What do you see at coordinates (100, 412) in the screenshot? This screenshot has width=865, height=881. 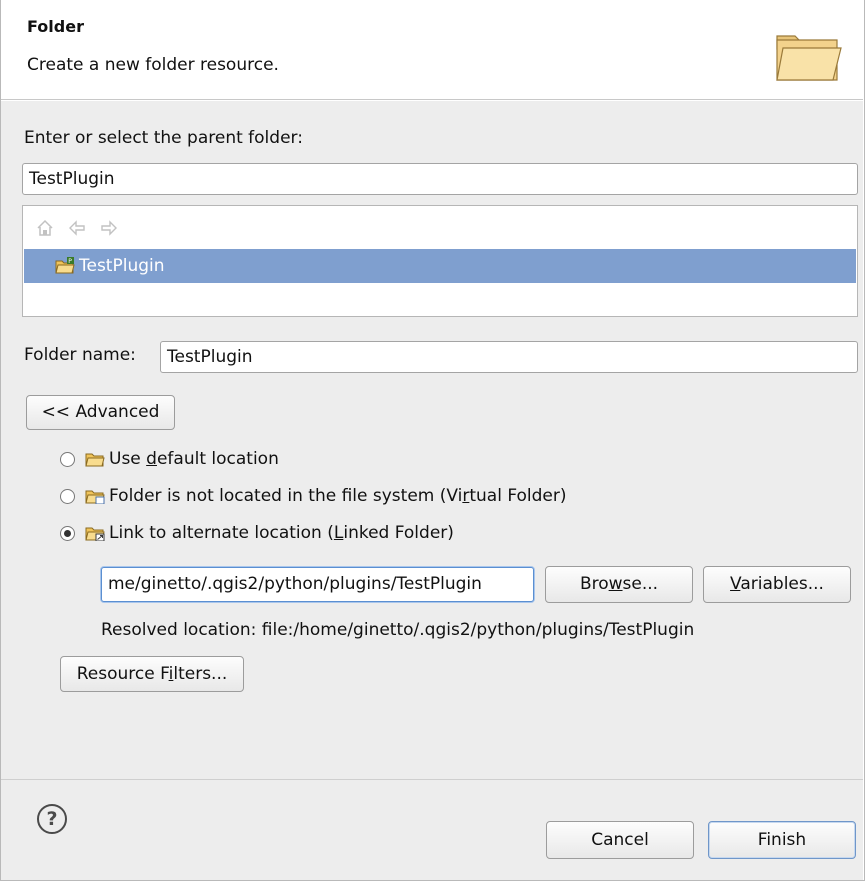 I see `advanced-button: << Advanced` at bounding box center [100, 412].